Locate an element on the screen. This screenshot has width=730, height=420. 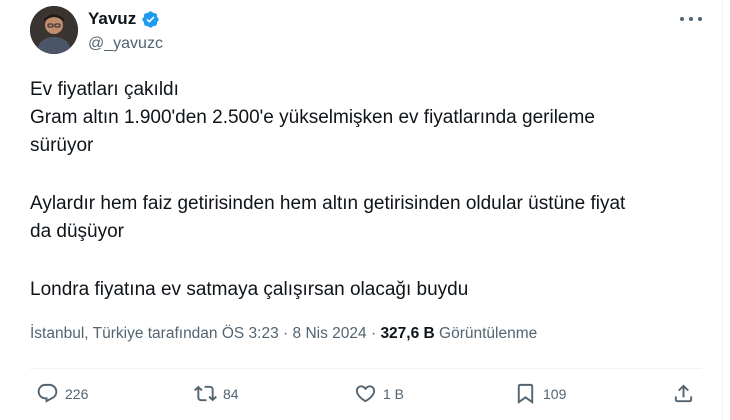
more-icon is located at coordinates (691, 19).